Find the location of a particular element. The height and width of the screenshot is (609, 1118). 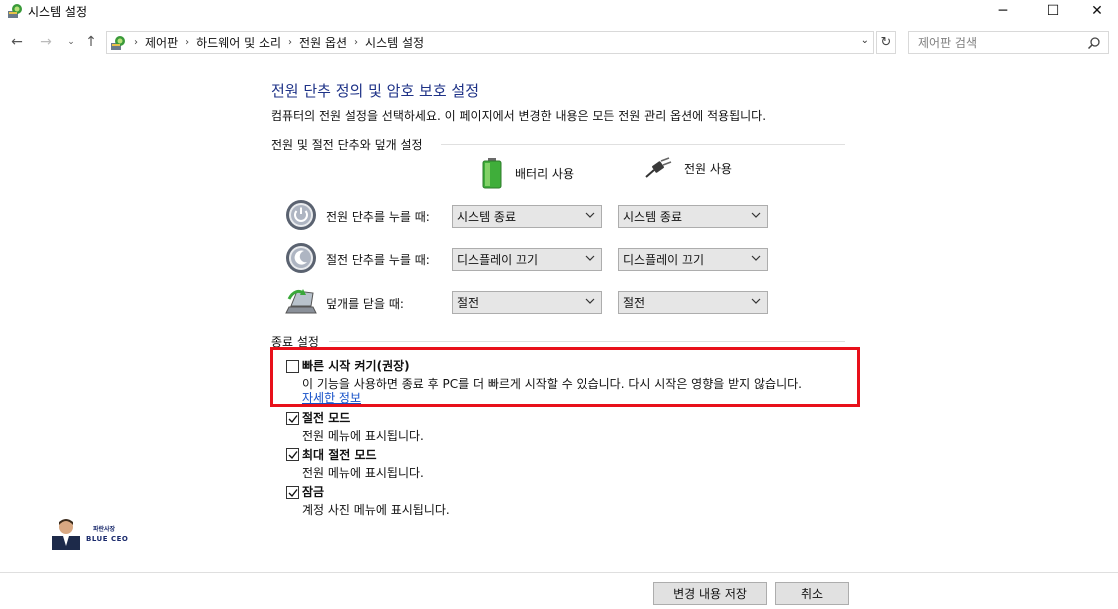

arrow-up-icon: ↑ is located at coordinates (91, 42).